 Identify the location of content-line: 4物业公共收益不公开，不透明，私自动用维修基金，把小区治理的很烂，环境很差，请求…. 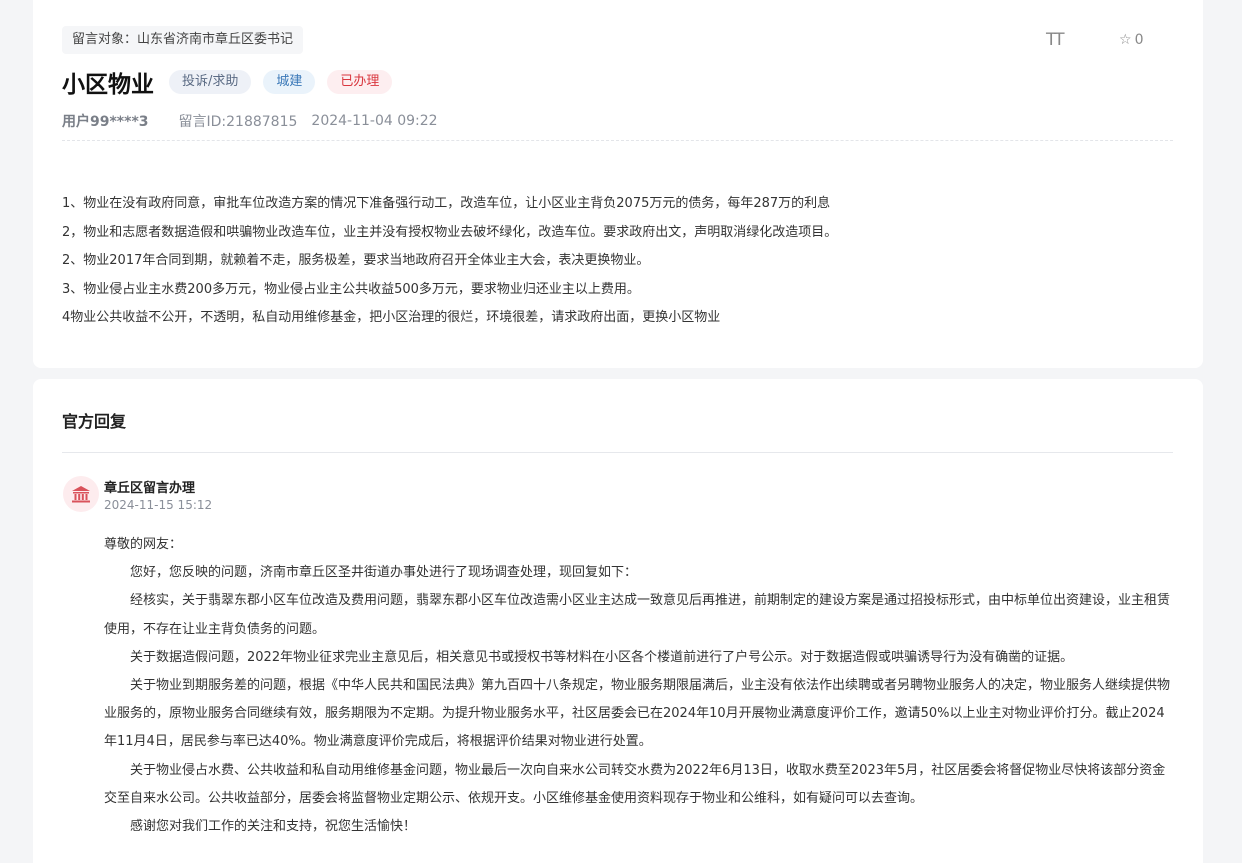
(391, 317).